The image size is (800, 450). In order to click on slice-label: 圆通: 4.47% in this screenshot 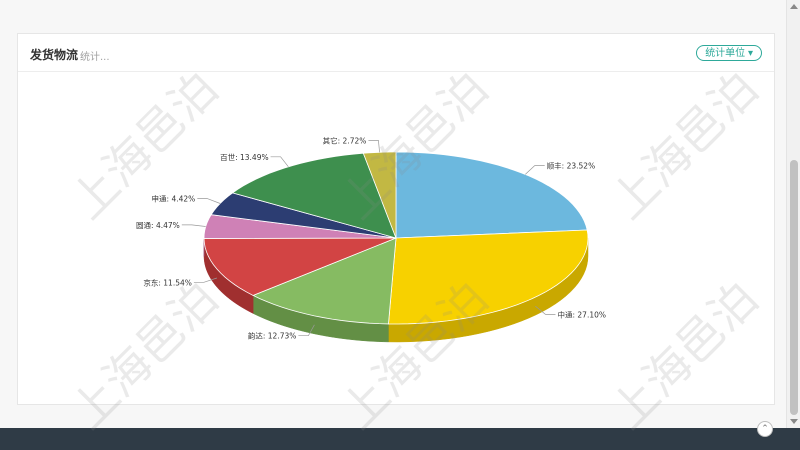, I will do `click(158, 225)`.